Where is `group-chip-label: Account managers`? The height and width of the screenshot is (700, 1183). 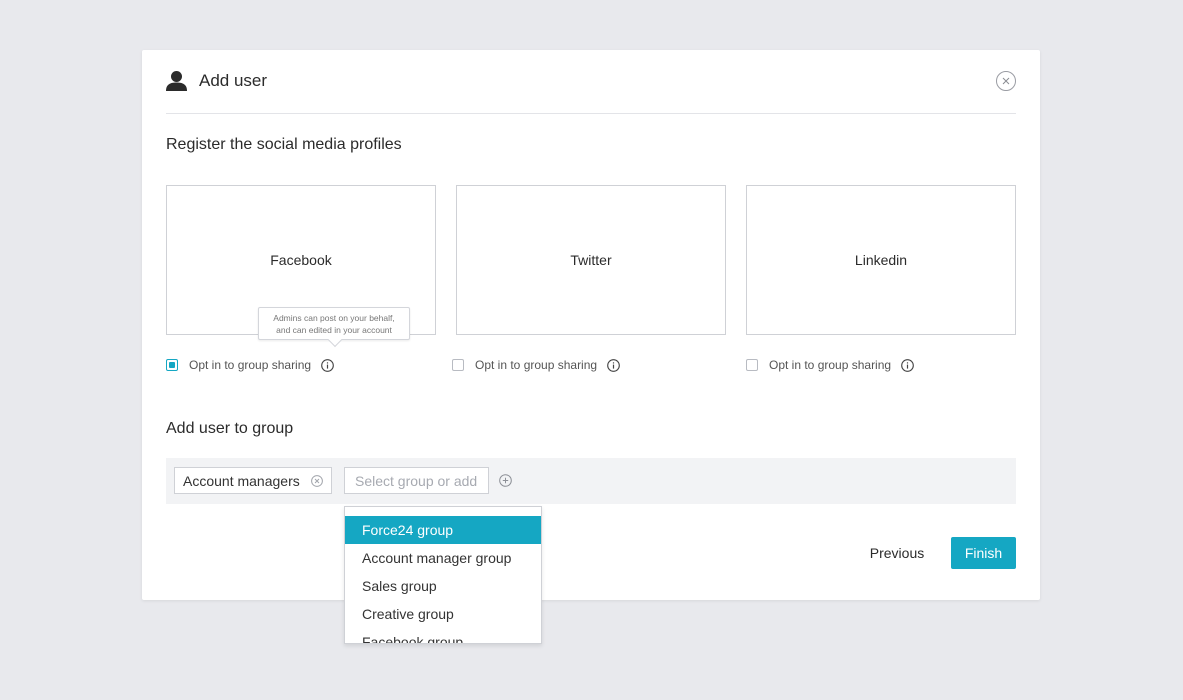
group-chip-label: Account managers is located at coordinates (241, 480).